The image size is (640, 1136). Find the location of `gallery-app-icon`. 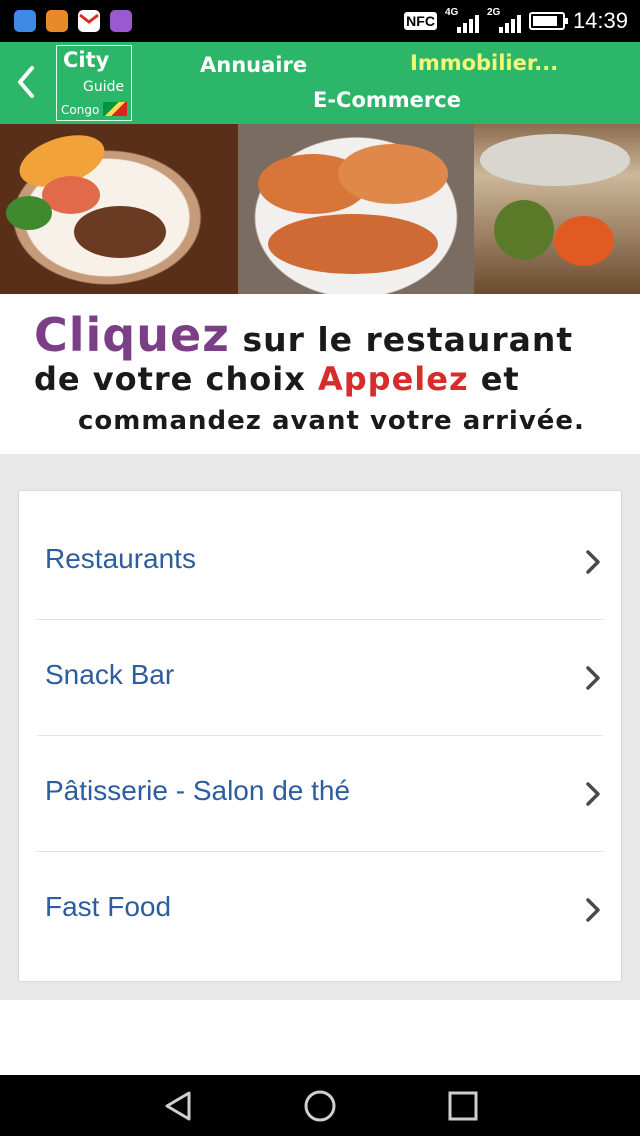

gallery-app-icon is located at coordinates (121, 21).